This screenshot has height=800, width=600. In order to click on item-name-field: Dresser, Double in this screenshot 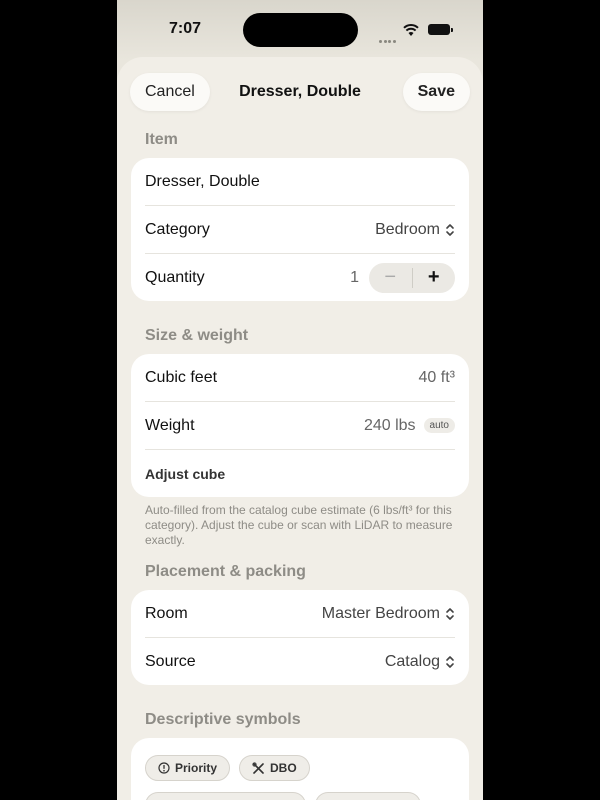, I will do `click(300, 182)`.